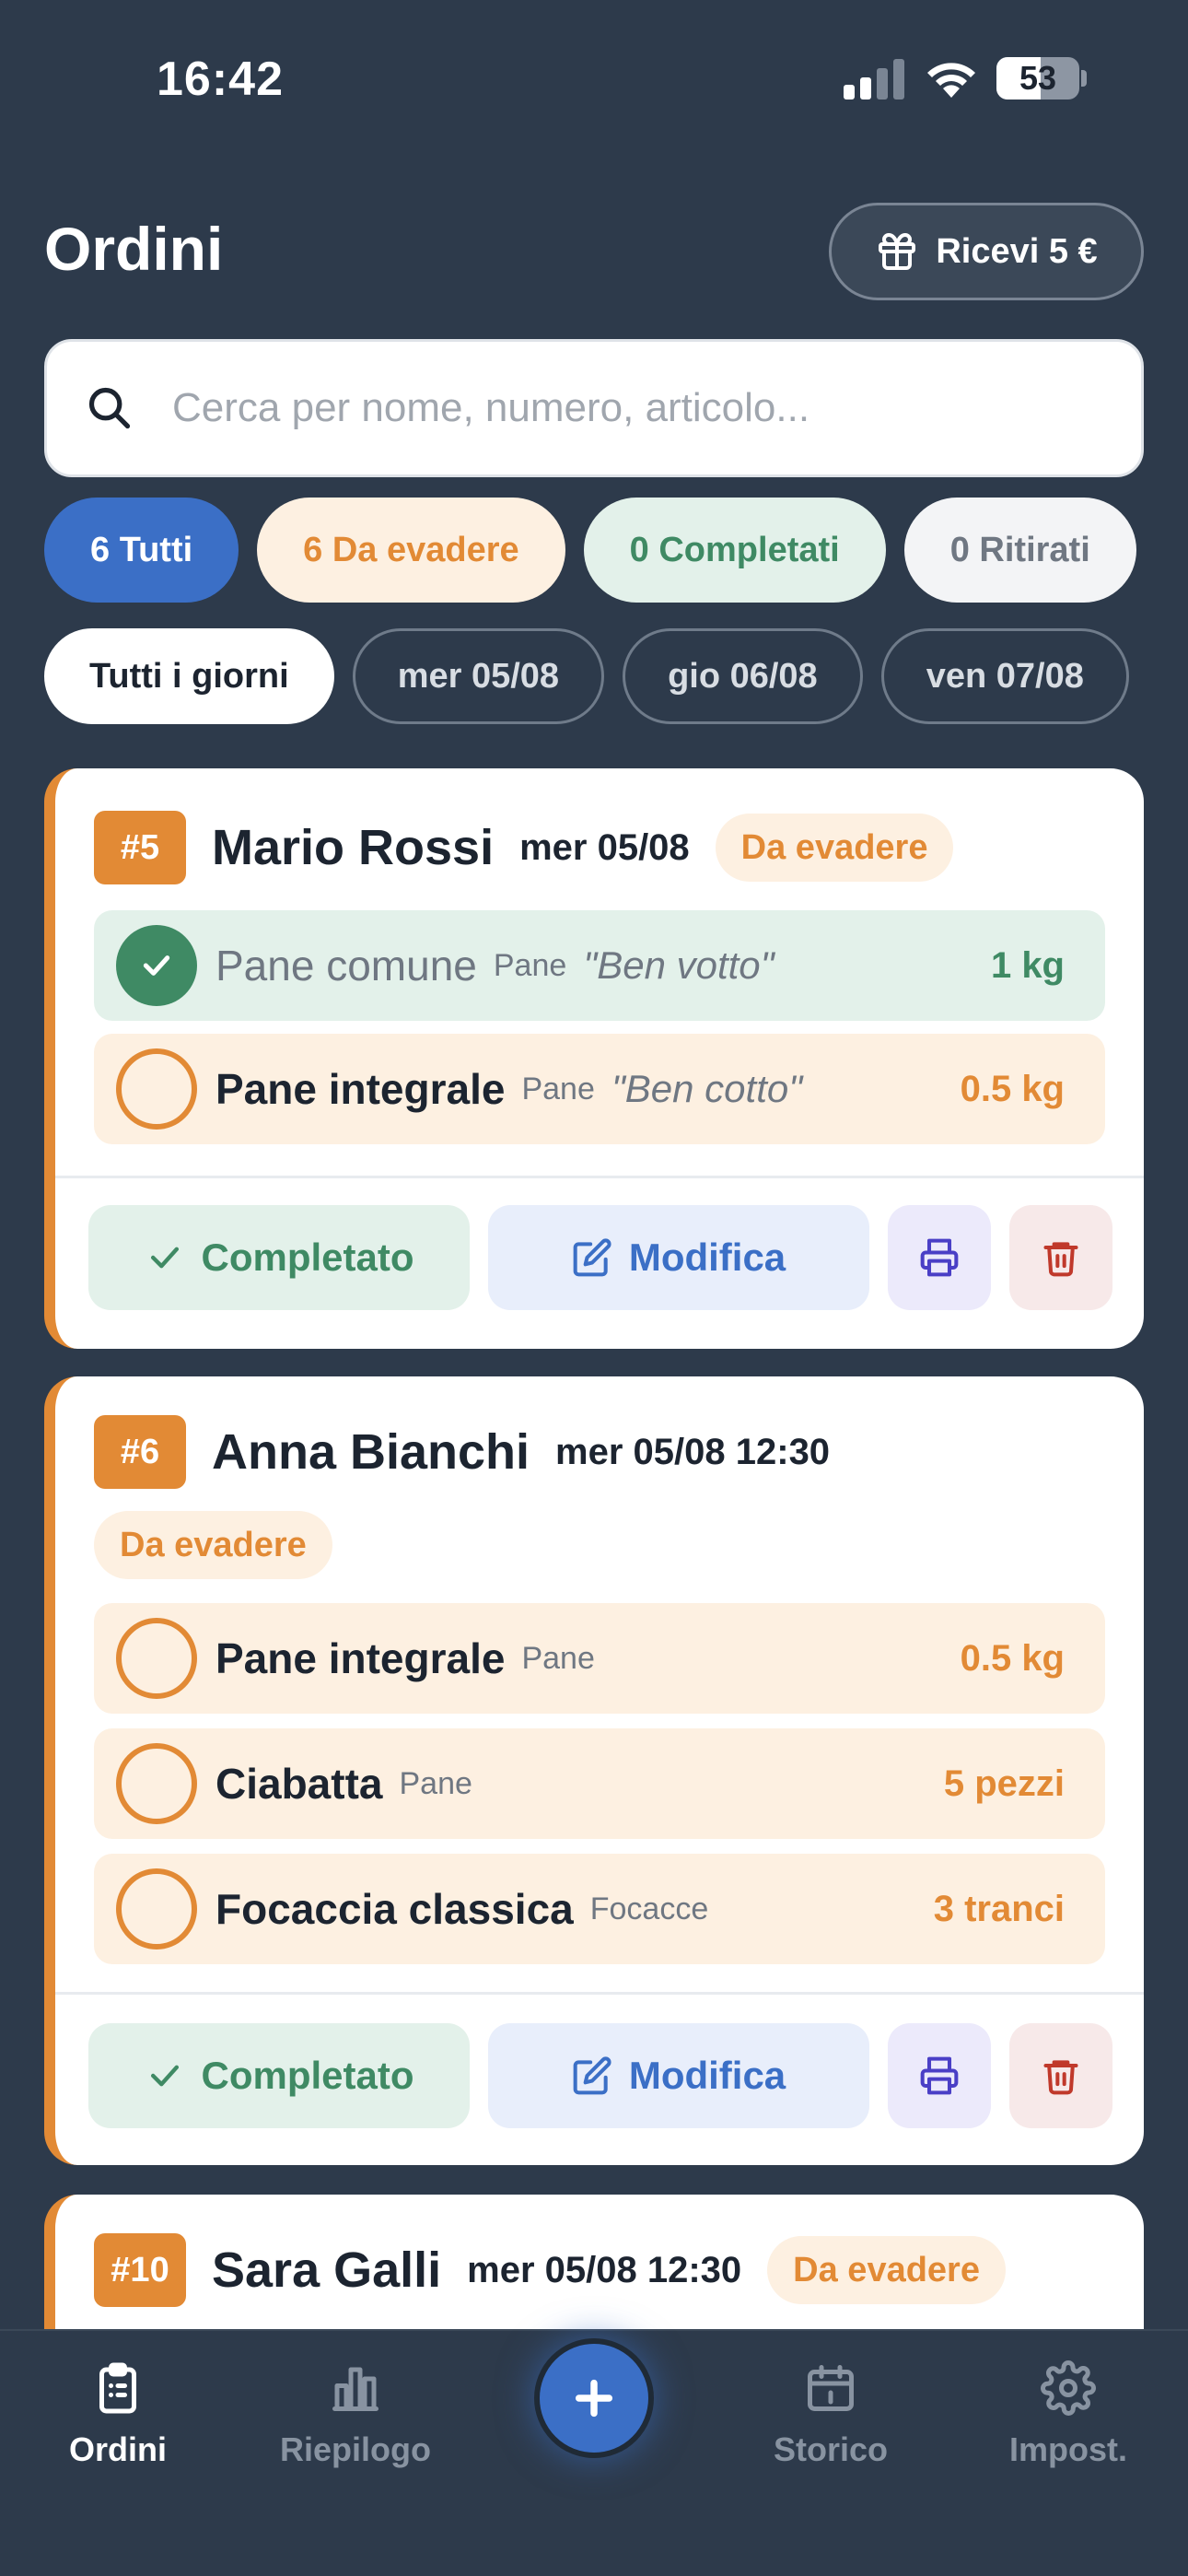 The height and width of the screenshot is (2576, 1188). Describe the element at coordinates (1019, 550) in the screenshot. I see `filter-chip-picked-up: 0 Ritirati` at that location.